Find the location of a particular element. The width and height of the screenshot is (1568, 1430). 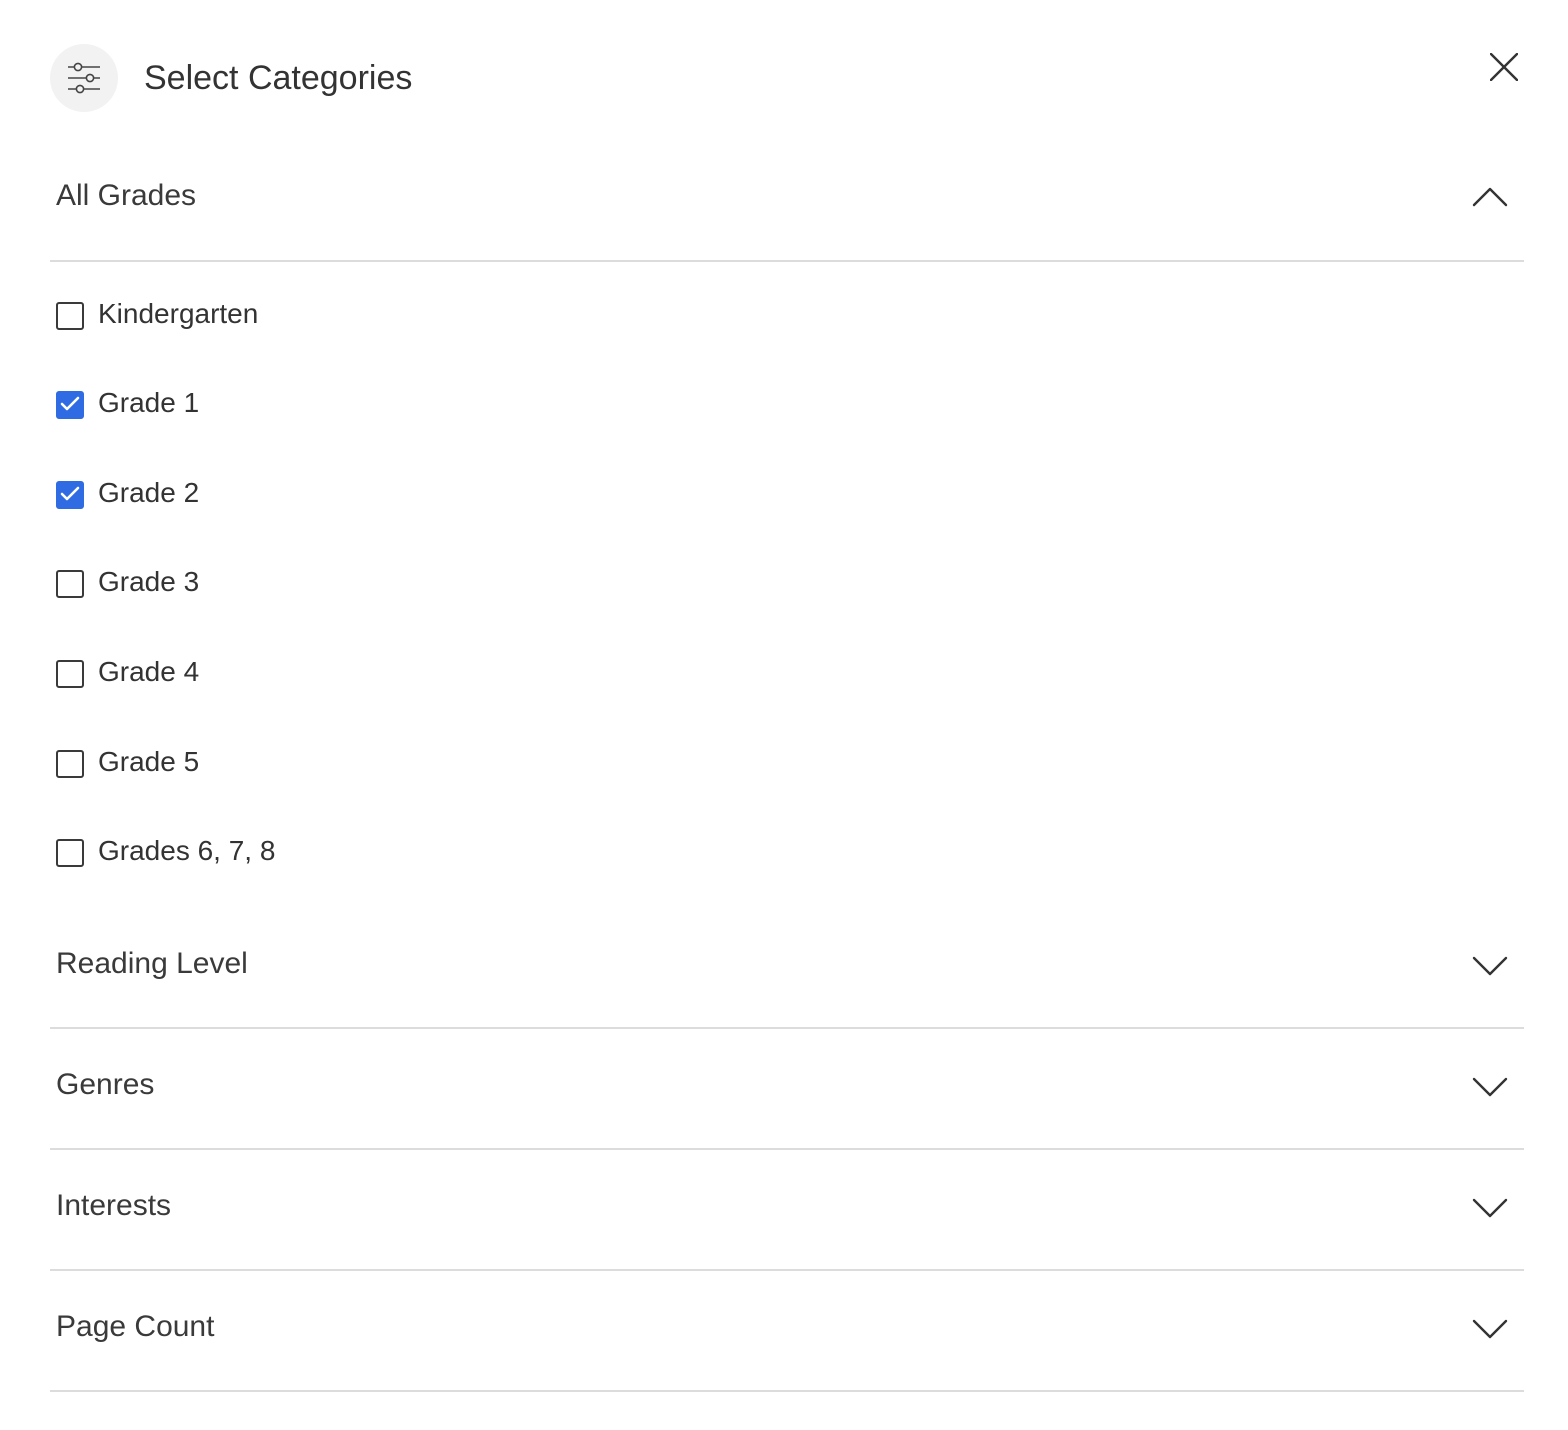

option-grade-4: Grade 4 is located at coordinates (350, 674).